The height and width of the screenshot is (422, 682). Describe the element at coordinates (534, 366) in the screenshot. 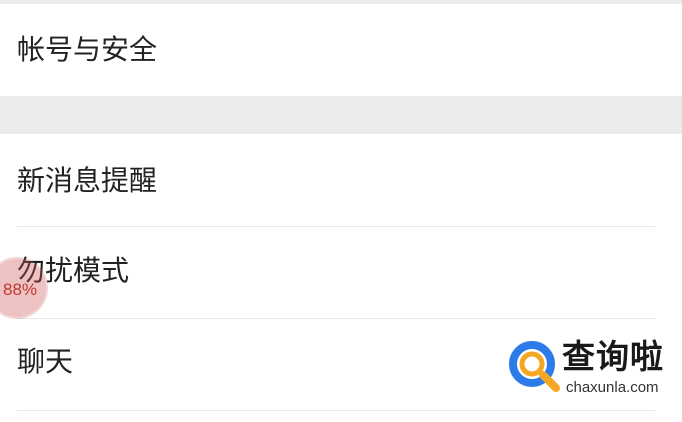

I see `magnifier-logo-icon` at that location.